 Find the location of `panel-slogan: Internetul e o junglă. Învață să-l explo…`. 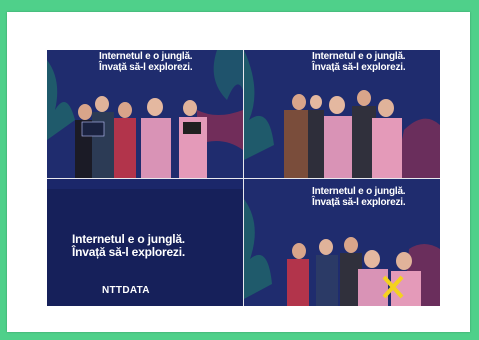

panel-slogan: Internetul e o junglă. Învață să-l explo… is located at coordinates (128, 245).